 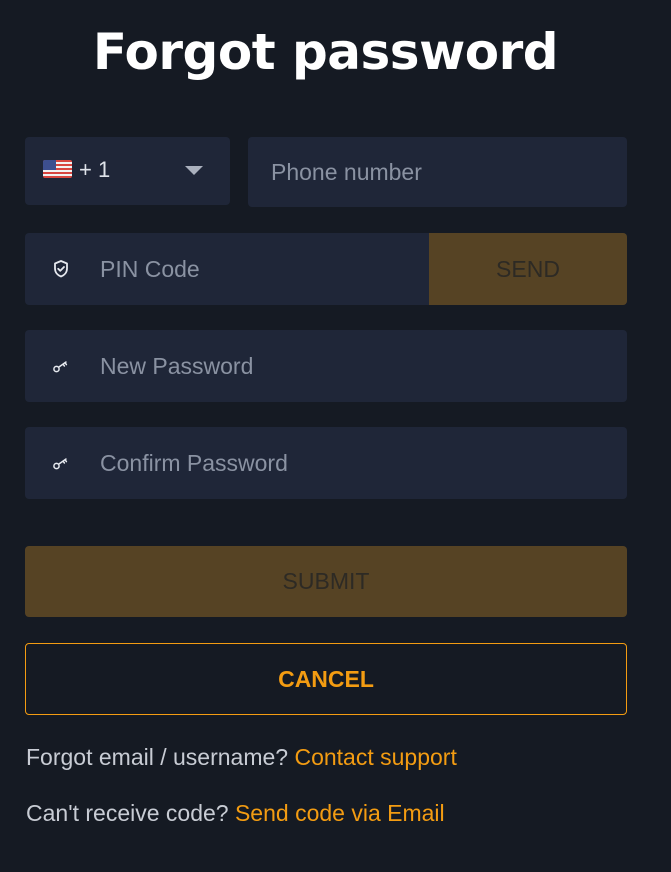 What do you see at coordinates (95, 169) in the screenshot?
I see `dial-code: + 1` at bounding box center [95, 169].